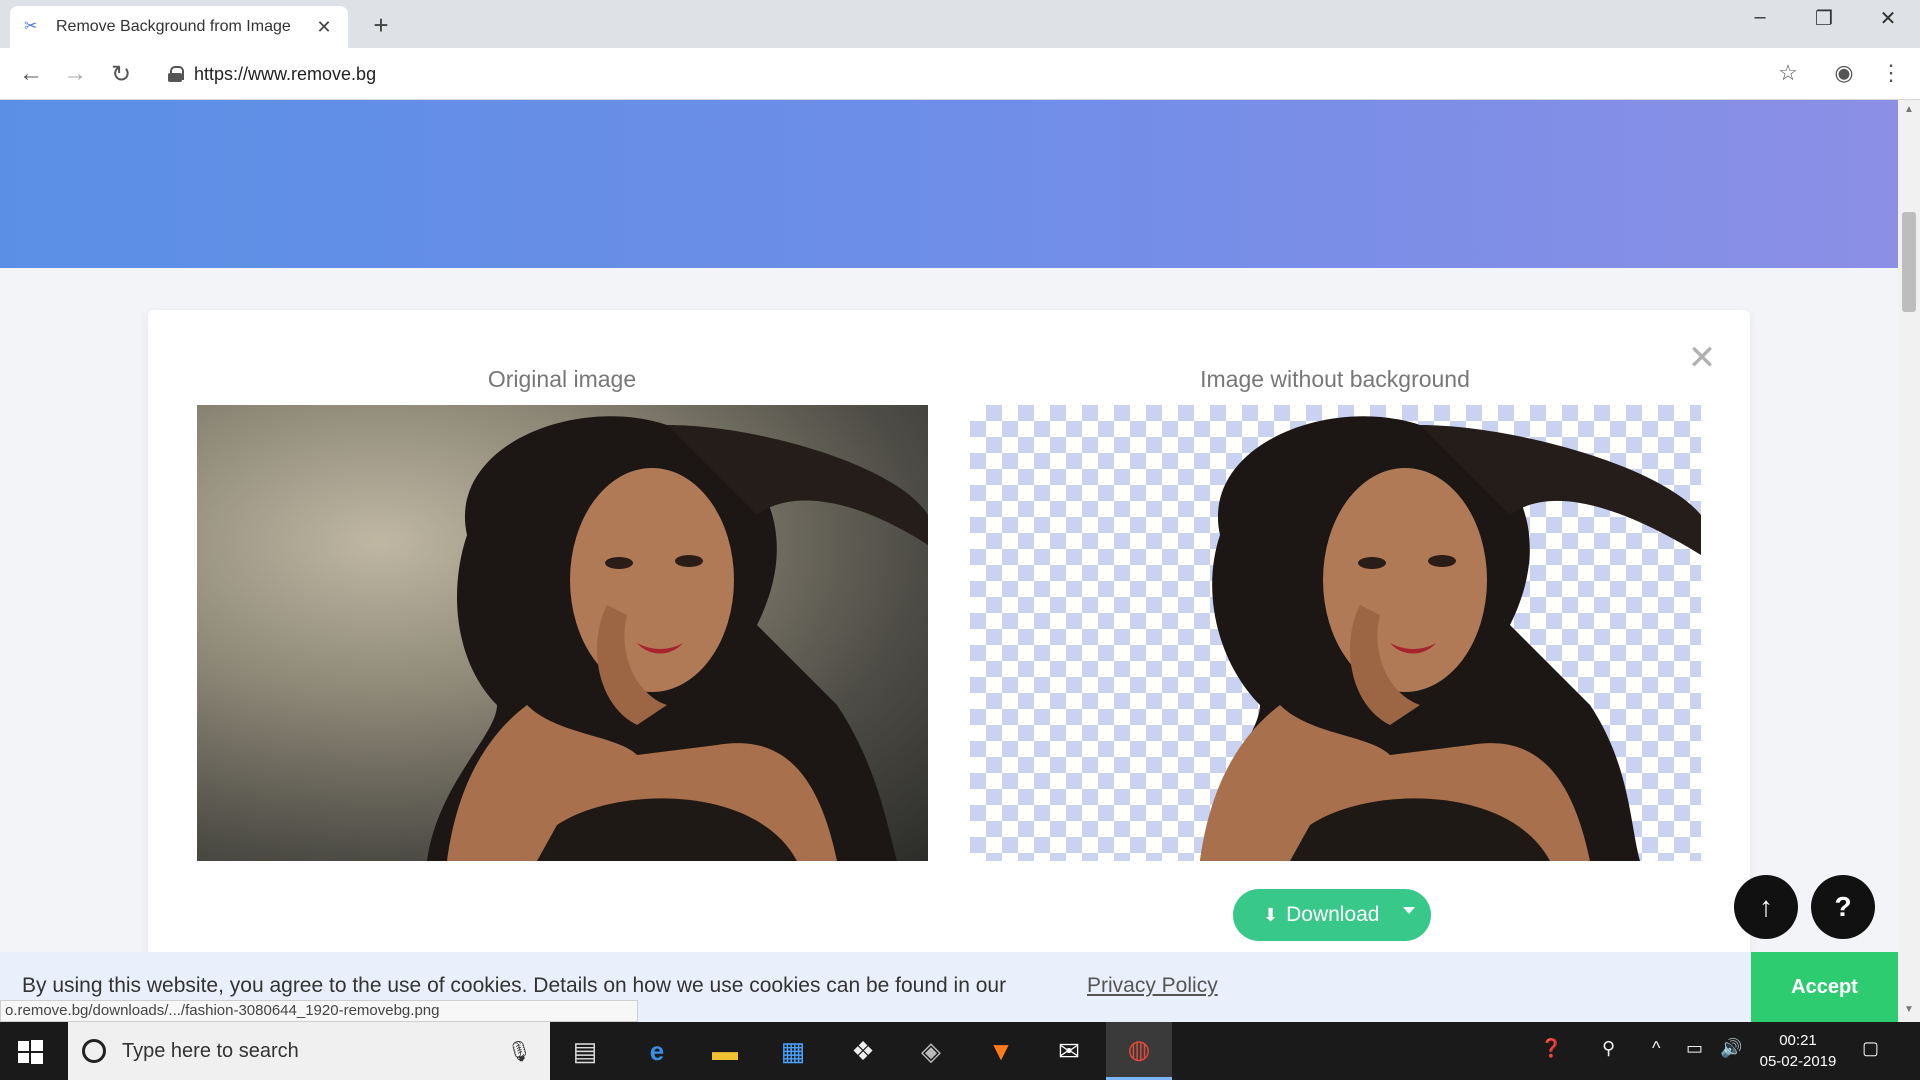 The height and width of the screenshot is (1080, 1920). I want to click on privacy-policy-link: Privacy Policy, so click(1152, 986).